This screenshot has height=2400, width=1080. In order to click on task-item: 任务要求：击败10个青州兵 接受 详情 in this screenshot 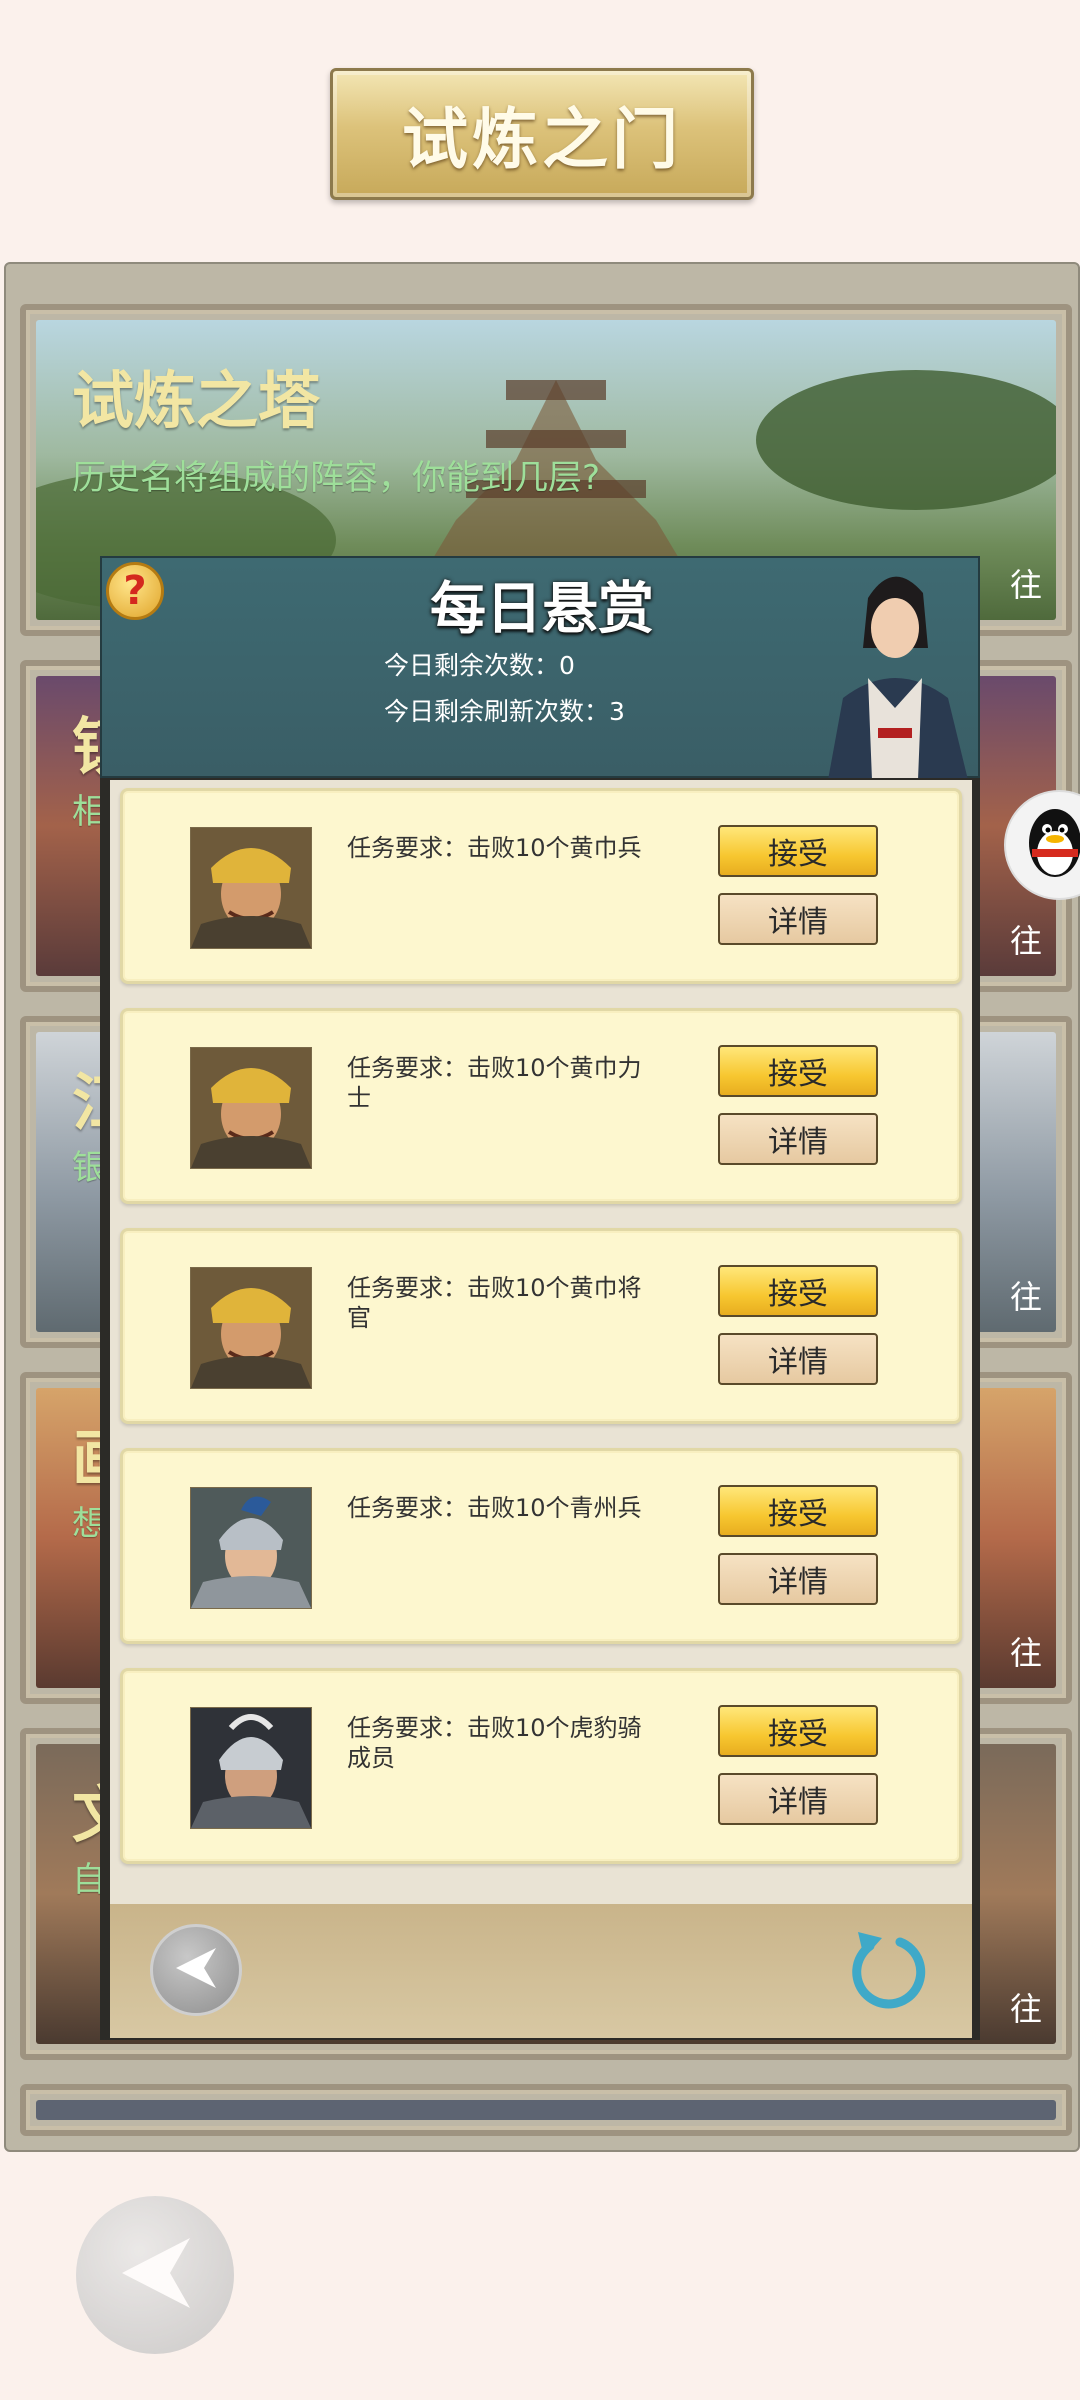, I will do `click(541, 1546)`.